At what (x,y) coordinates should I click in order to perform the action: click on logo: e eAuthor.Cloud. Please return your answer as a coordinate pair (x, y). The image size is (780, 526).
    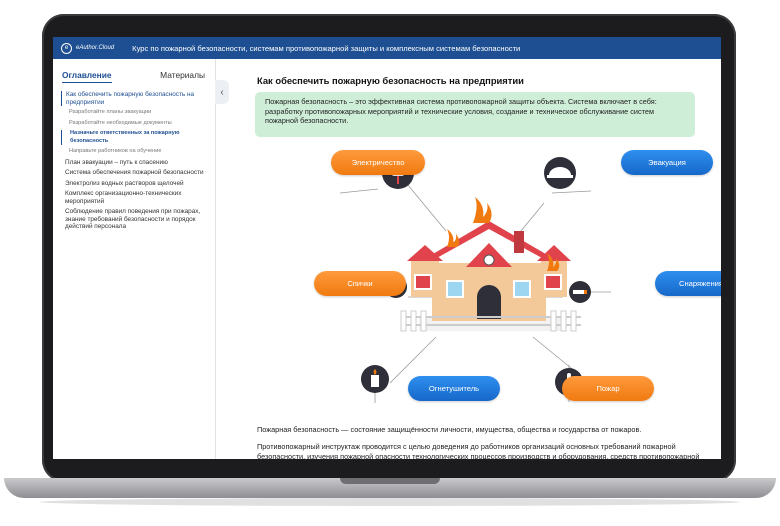
    Looking at the image, I should click on (88, 48).